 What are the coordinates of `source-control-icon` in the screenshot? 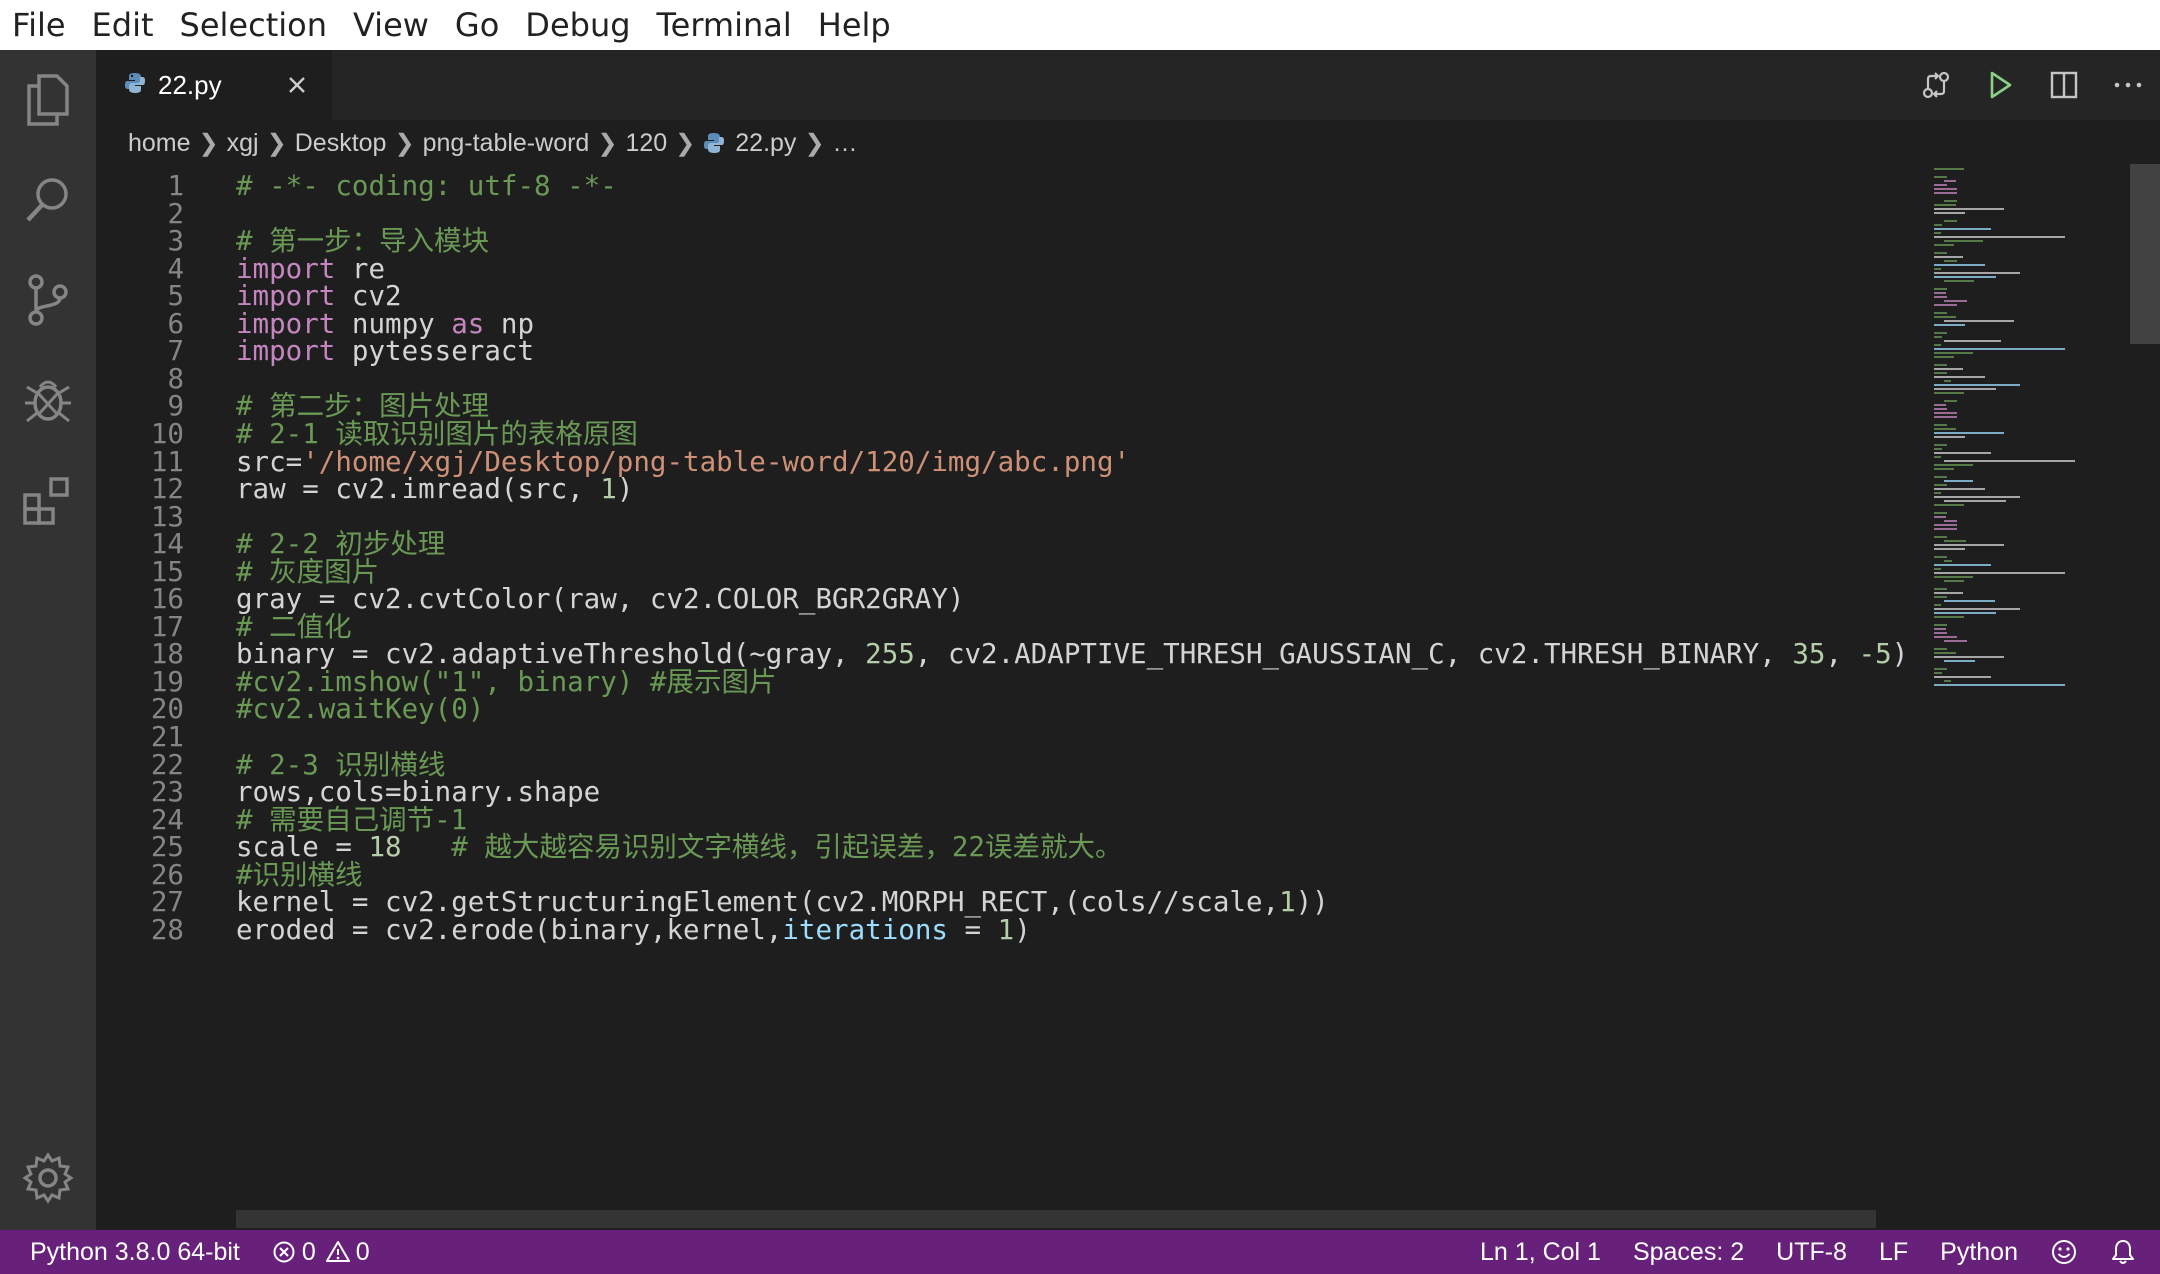 It's located at (48, 300).